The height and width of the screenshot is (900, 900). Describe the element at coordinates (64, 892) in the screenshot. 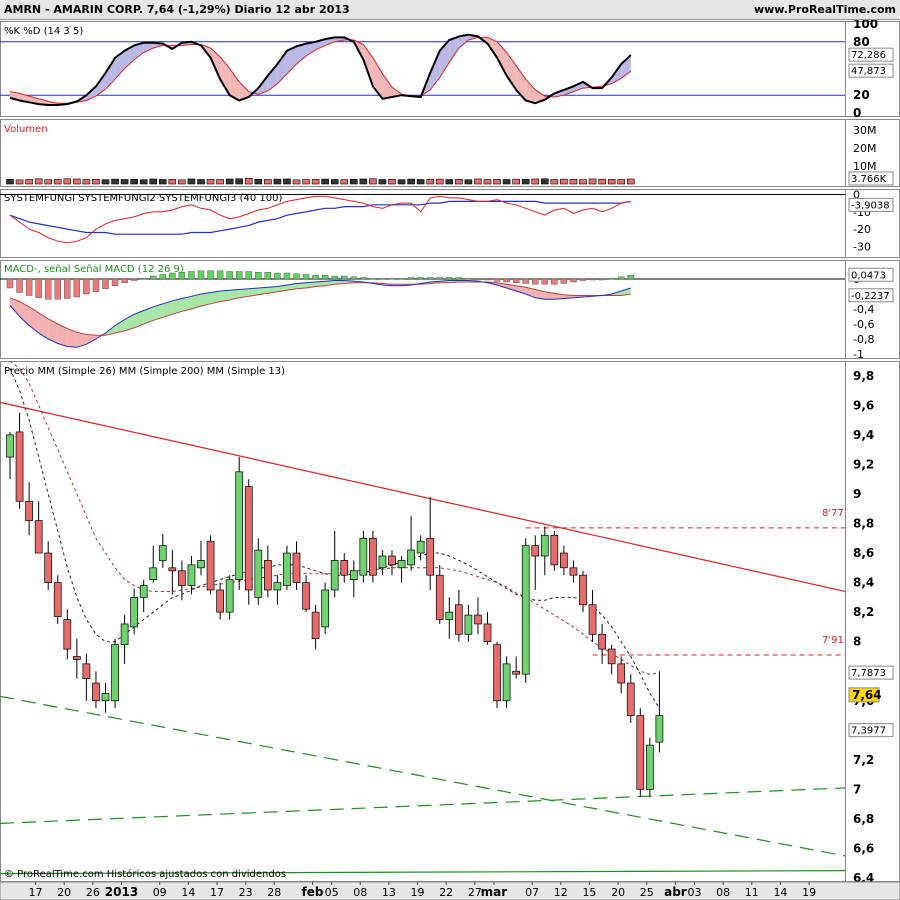

I see `time-label-1: 20` at that location.